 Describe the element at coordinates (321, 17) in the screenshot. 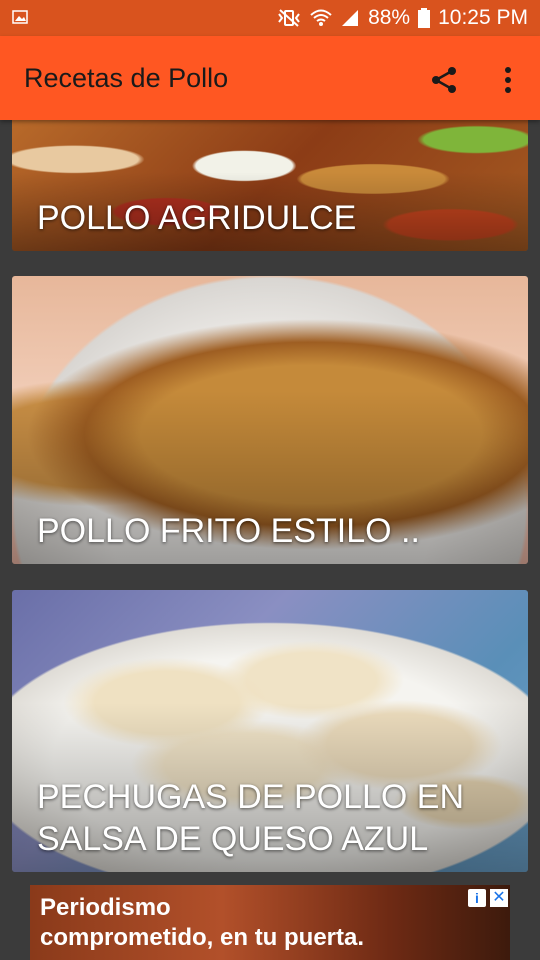

I see `wifi-icon` at that location.